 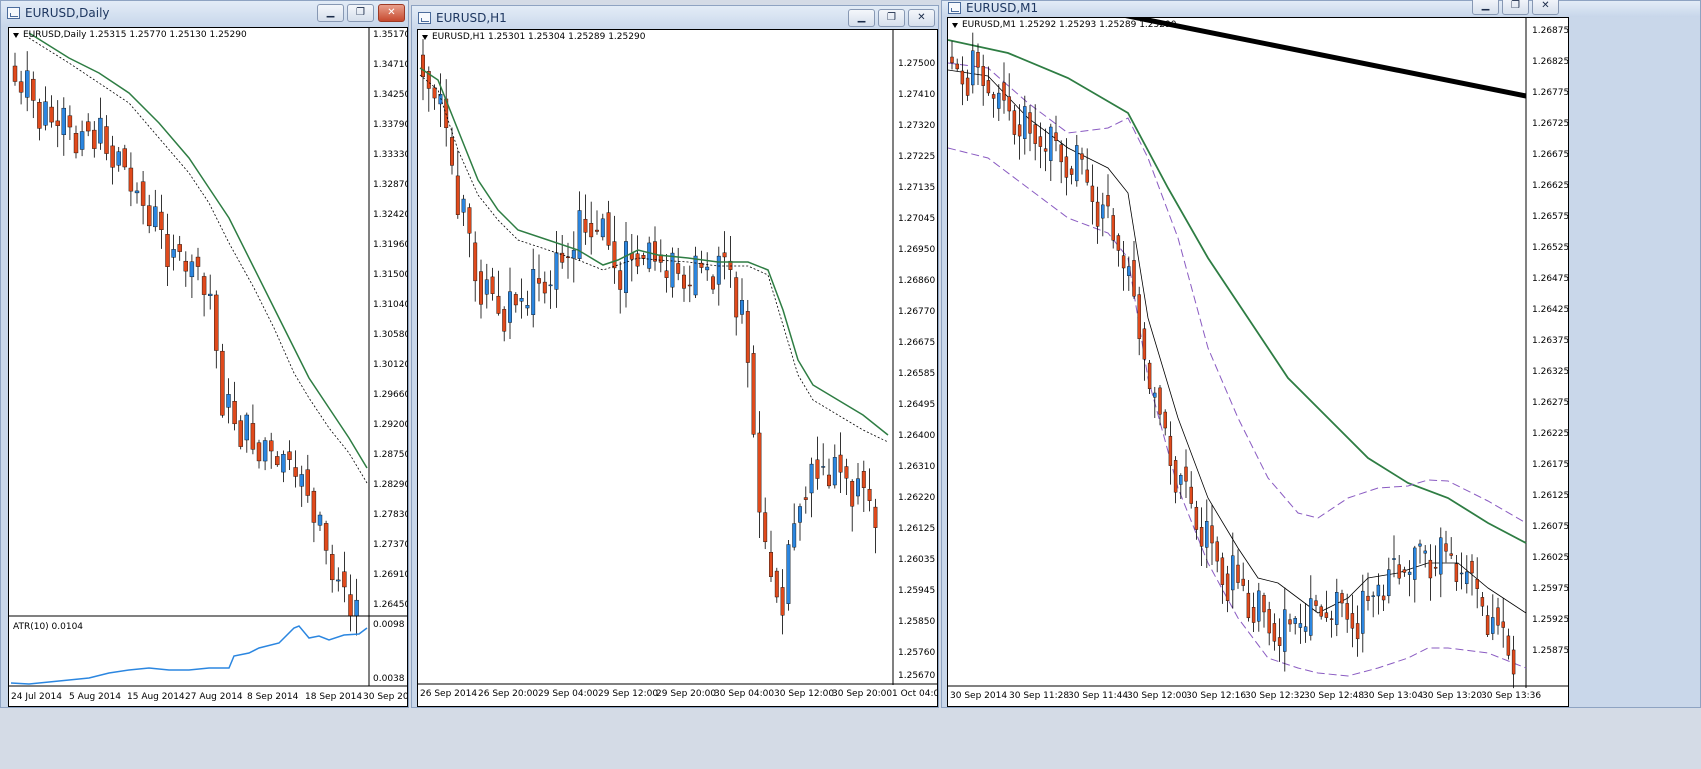 I want to click on price-tick: 1.26425, so click(x=1550, y=310).